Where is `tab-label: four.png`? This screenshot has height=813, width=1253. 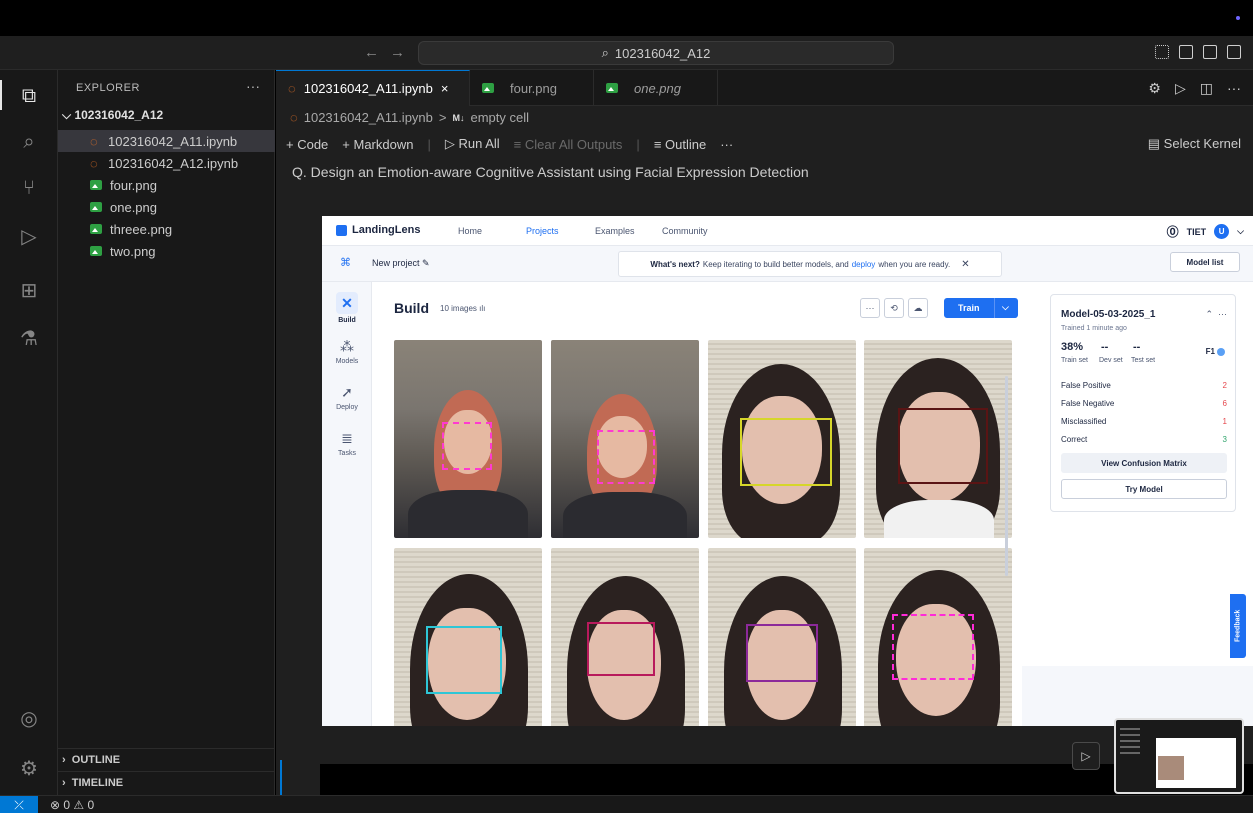 tab-label: four.png is located at coordinates (533, 88).